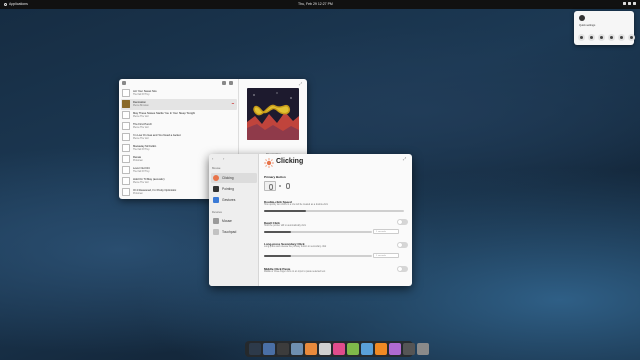 The image size is (640, 360). What do you see at coordinates (311, 349) in the screenshot?
I see `store-icon` at bounding box center [311, 349].